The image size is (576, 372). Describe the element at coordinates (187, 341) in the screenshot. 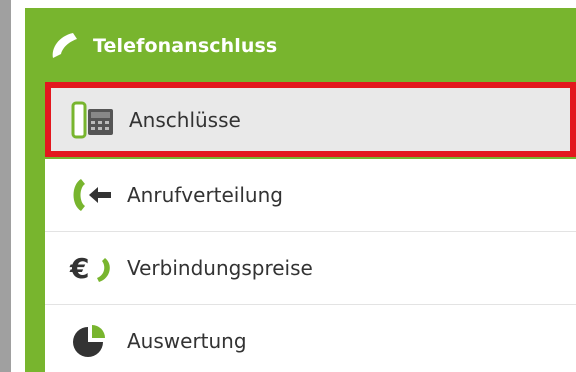

I see `menu-item-label: Auswertung` at that location.